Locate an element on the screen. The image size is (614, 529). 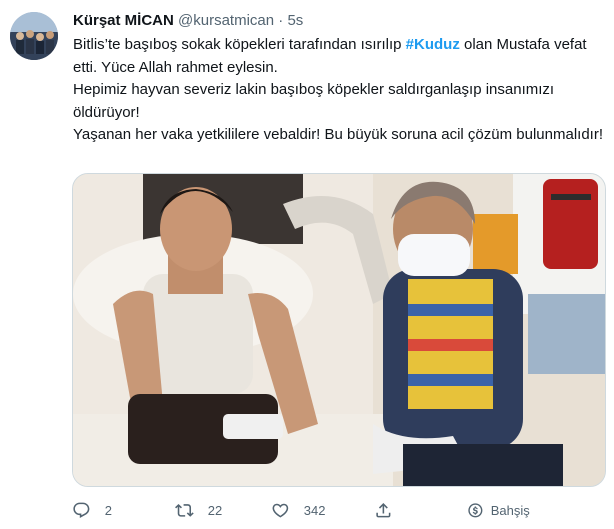
timestamp: 5s is located at coordinates (295, 20).